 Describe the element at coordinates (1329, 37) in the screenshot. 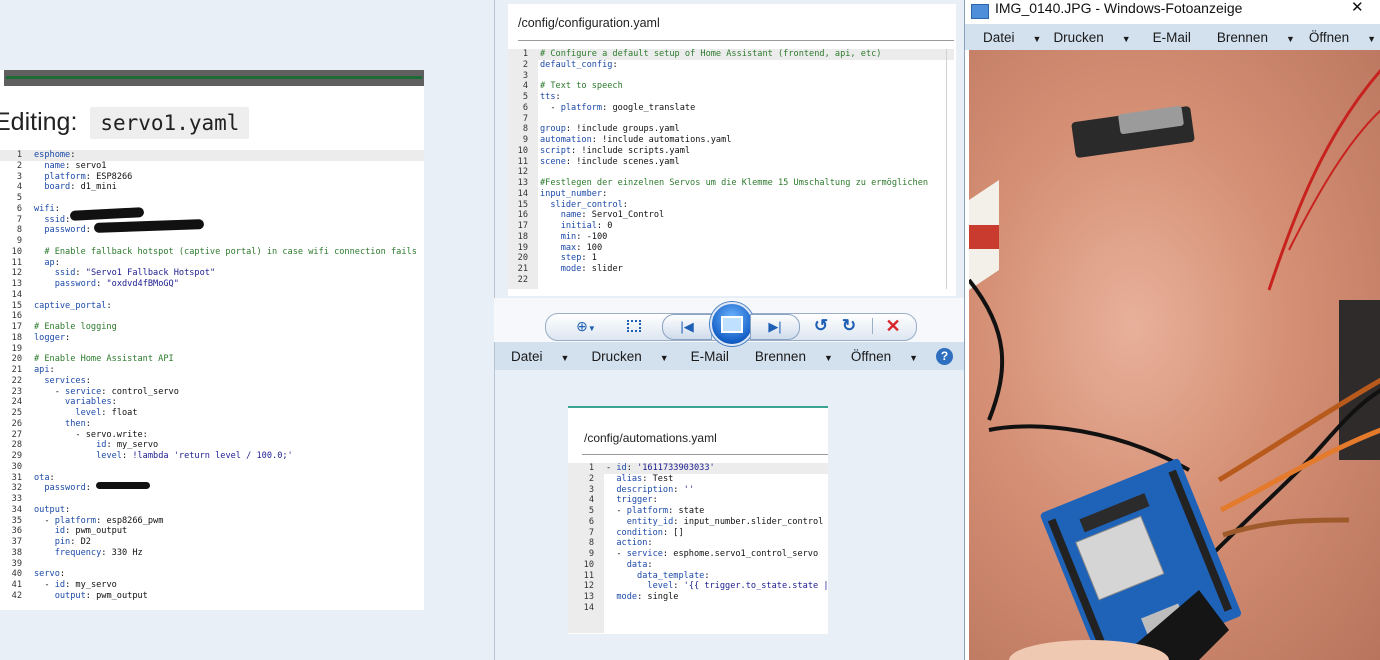

I see `menu-item-oeffnen: Öffnen` at that location.